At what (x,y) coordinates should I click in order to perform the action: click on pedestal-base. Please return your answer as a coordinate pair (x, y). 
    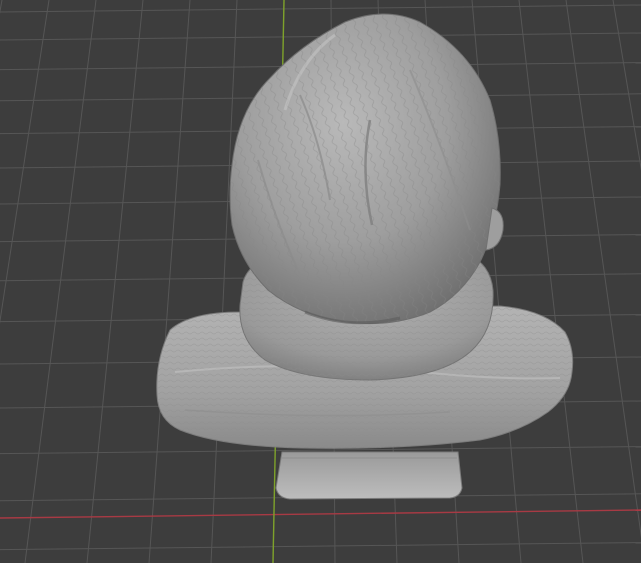
    Looking at the image, I should click on (369, 475).